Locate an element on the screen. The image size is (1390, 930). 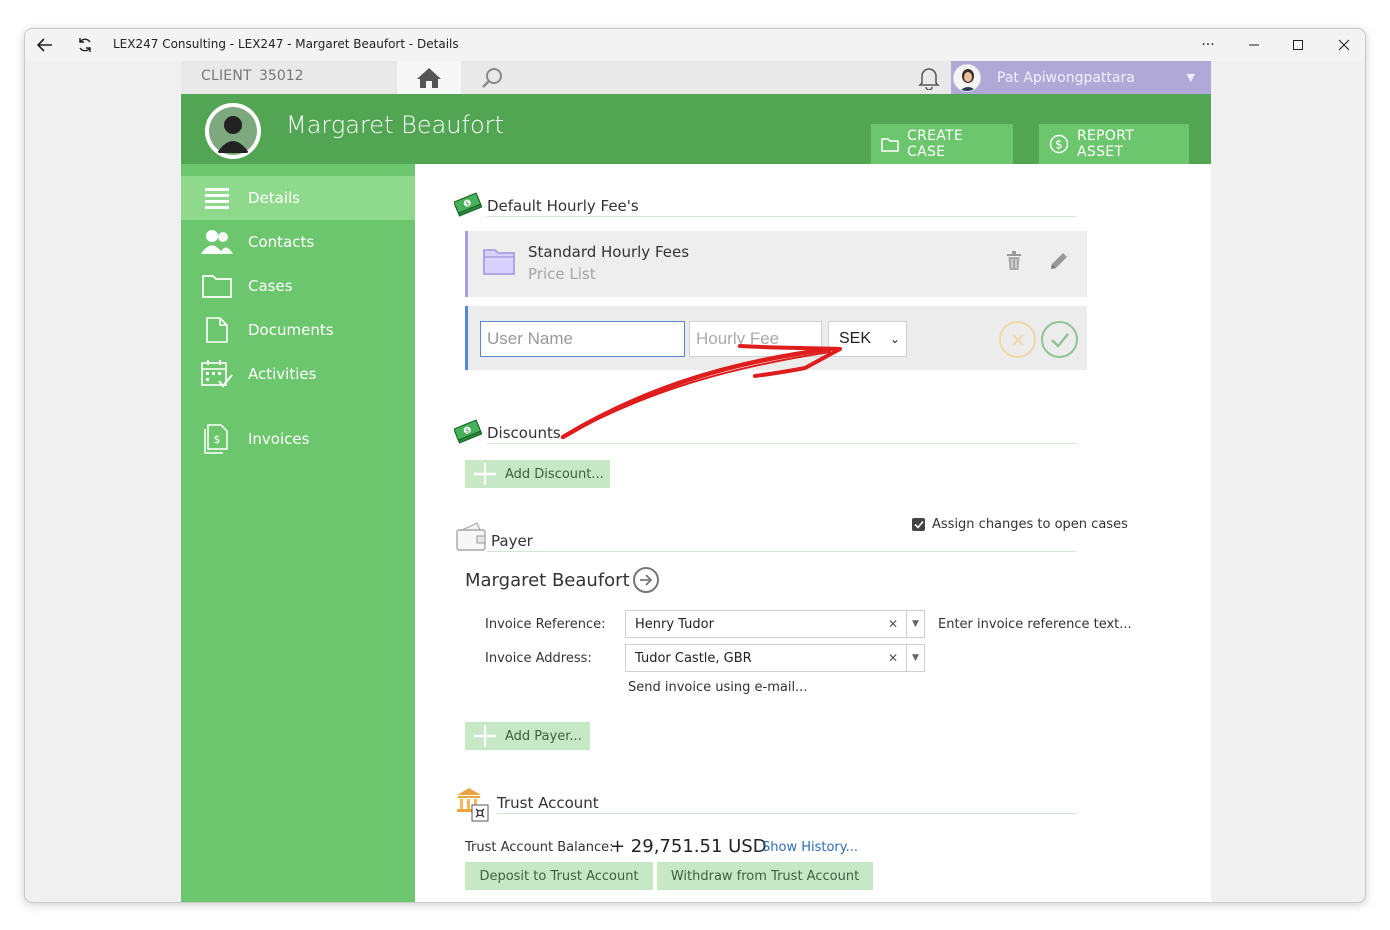
sidebar-item-invoices: $ Invoices is located at coordinates (298, 439).